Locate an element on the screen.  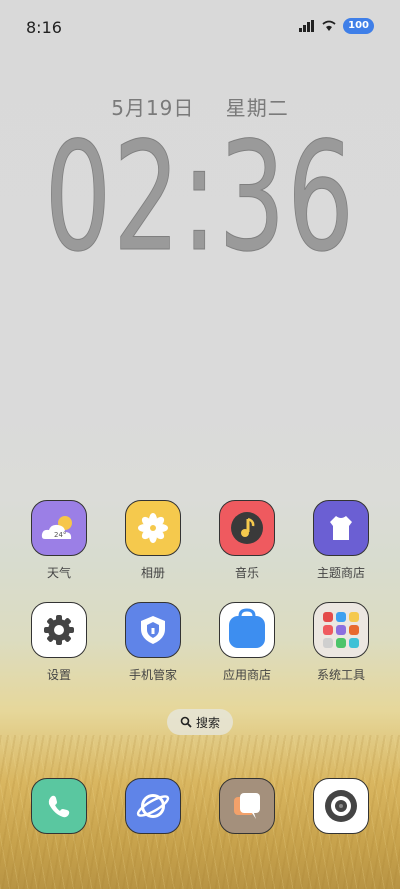
app-music: 音乐 is located at coordinates (247, 540).